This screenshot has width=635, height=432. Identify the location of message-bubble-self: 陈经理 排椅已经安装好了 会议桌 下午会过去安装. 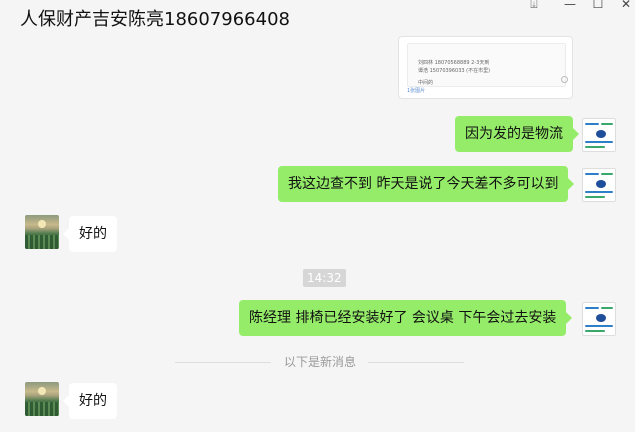
(406, 318).